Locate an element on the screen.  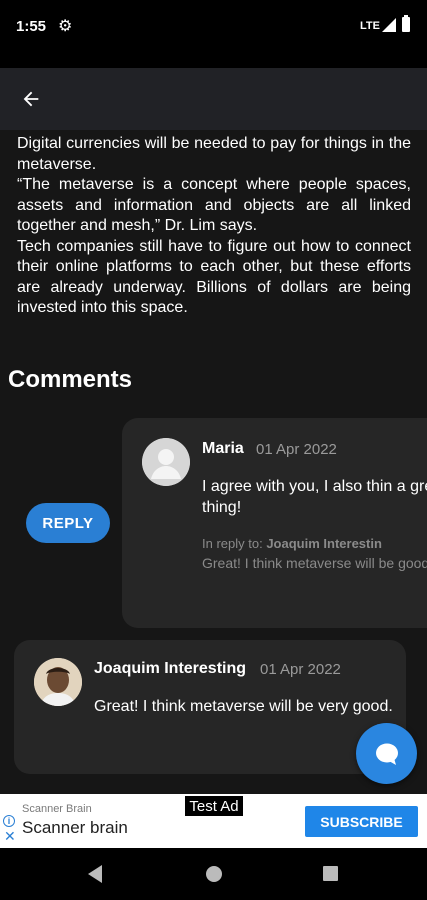
chat-fab-button is located at coordinates (386, 753).